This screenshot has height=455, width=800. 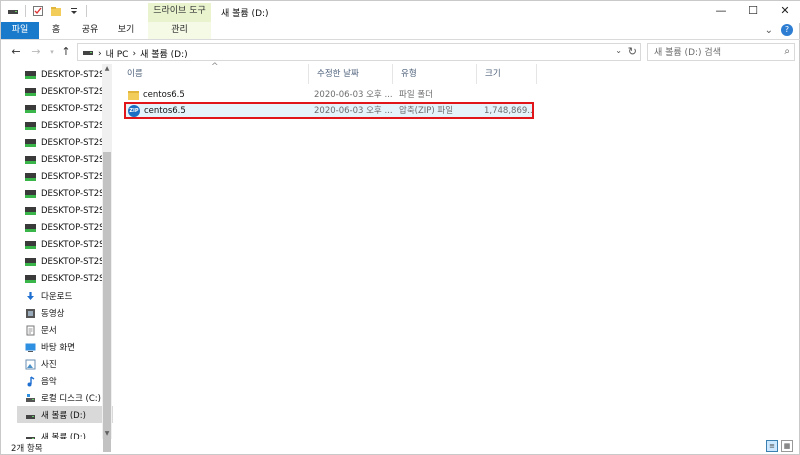 What do you see at coordinates (86, 11) in the screenshot?
I see `toolbar-divider` at bounding box center [86, 11].